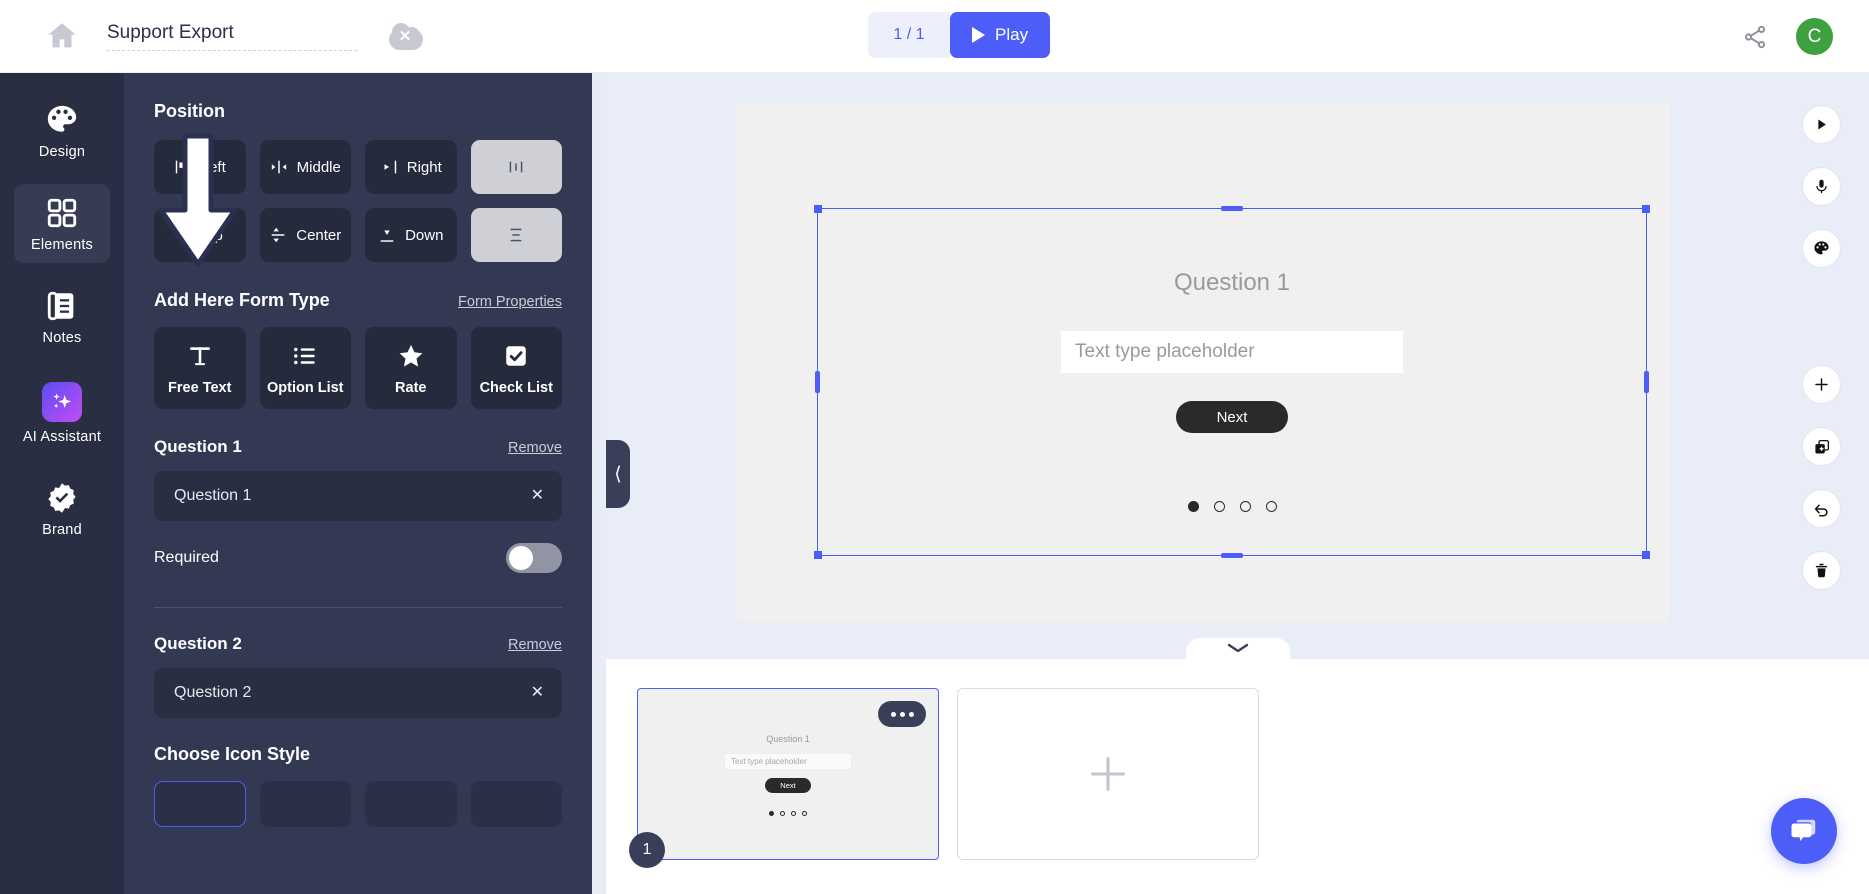 This screenshot has width=1869, height=894. Describe the element at coordinates (62, 213) in the screenshot. I see `grid-squares-icon` at that location.